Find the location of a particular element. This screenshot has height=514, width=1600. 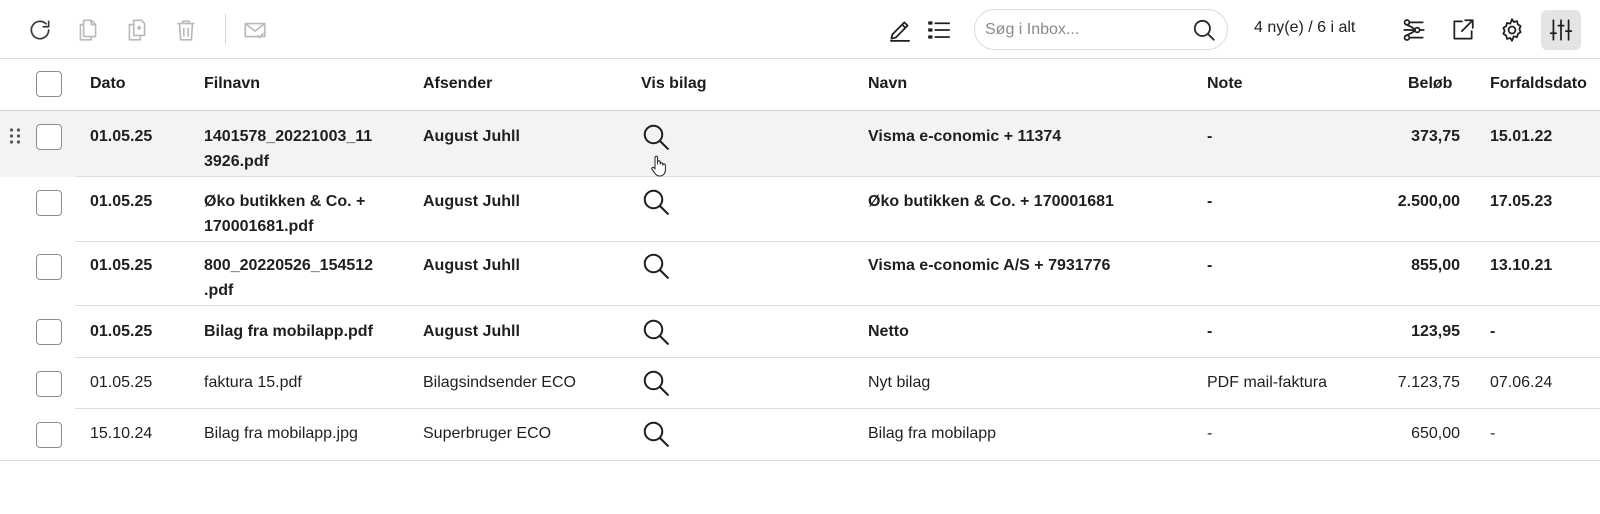

copy-button is located at coordinates (88, 30).